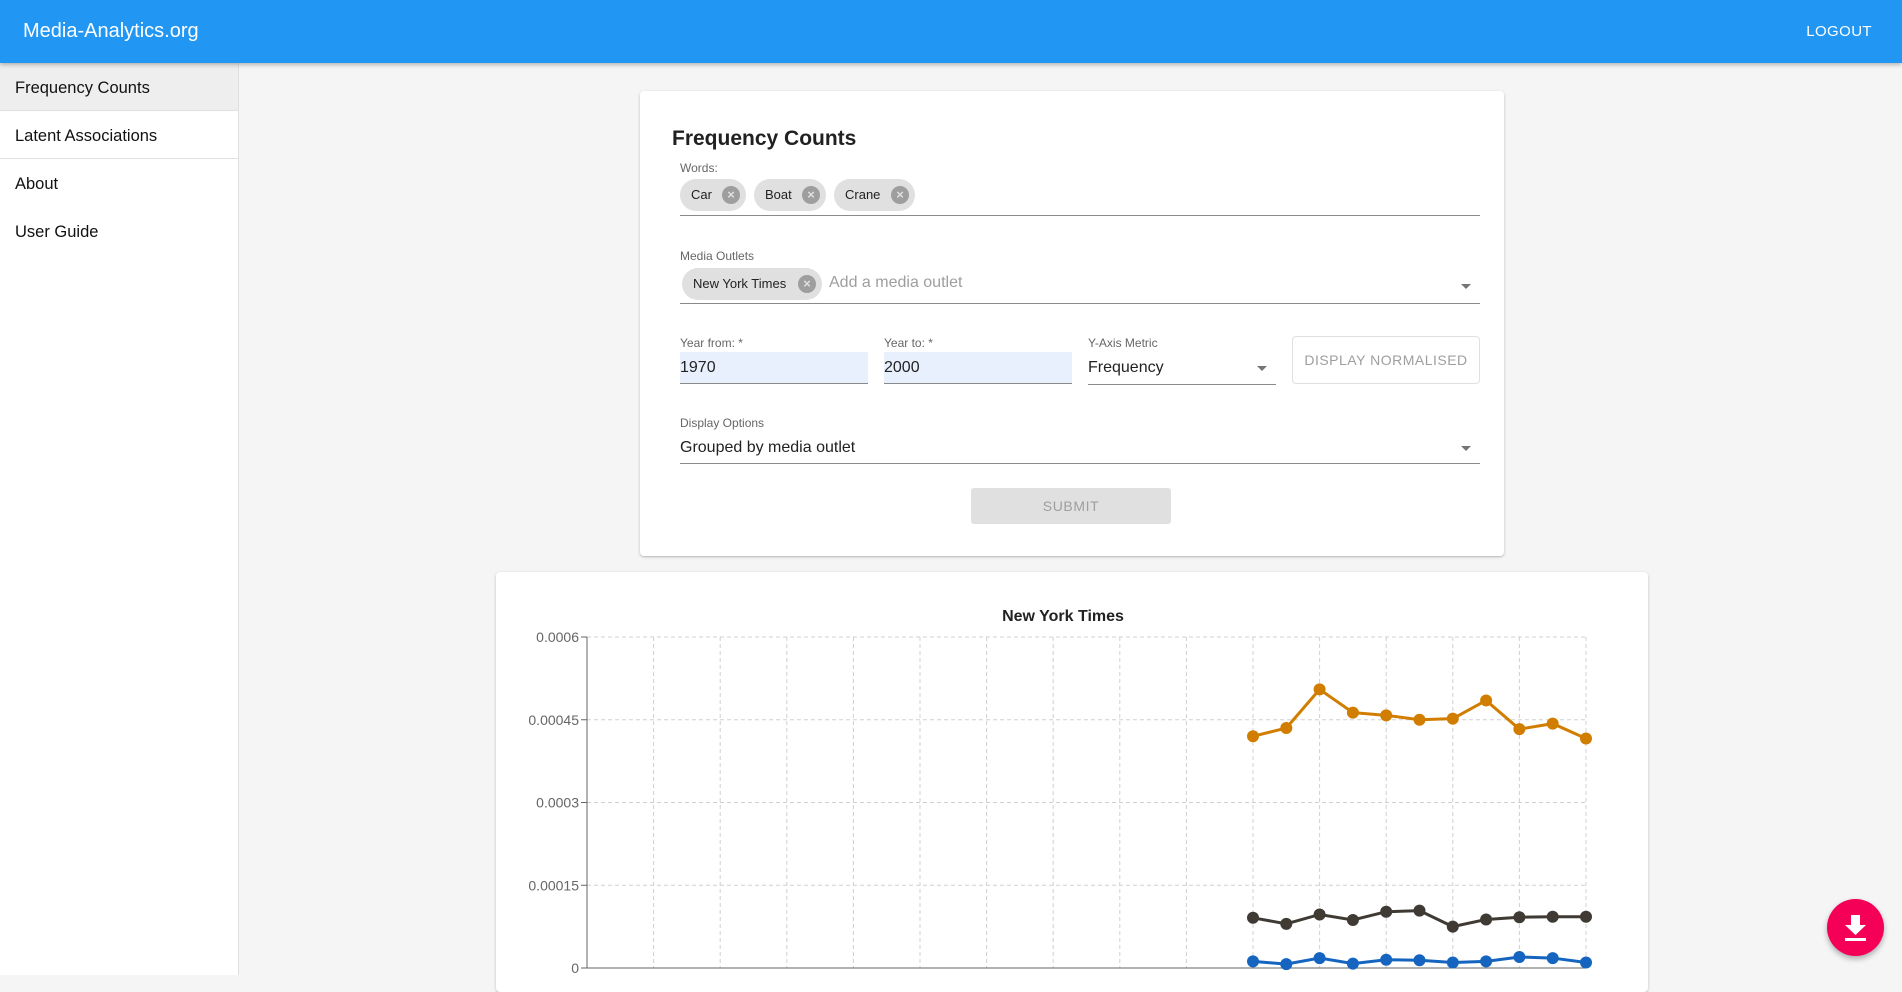  I want to click on sidebar-item-latent-associations: Latent Associations, so click(119, 135).